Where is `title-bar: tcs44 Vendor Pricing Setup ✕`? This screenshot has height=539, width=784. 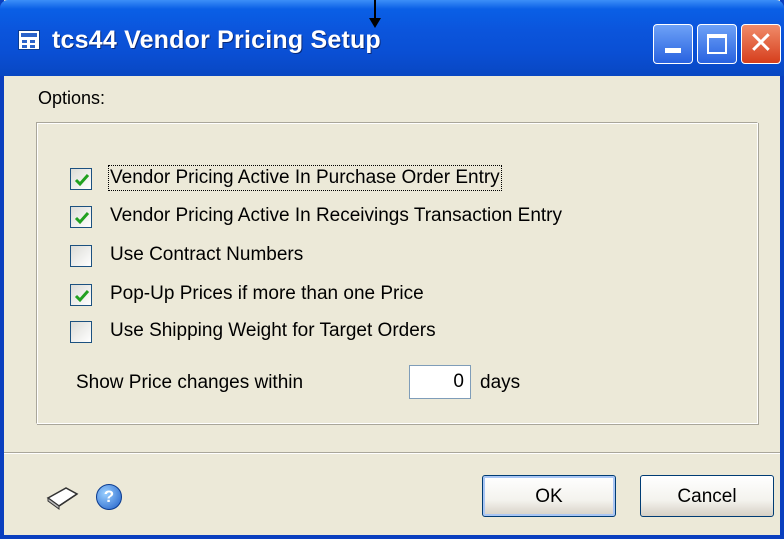 title-bar: tcs44 Vendor Pricing Setup ✕ is located at coordinates (392, 38).